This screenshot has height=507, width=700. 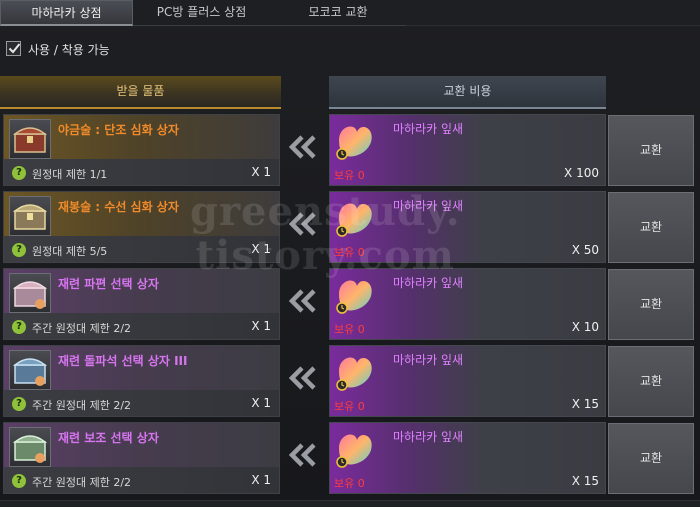 I want to click on usable-filter-checkbox, so click(x=13, y=48).